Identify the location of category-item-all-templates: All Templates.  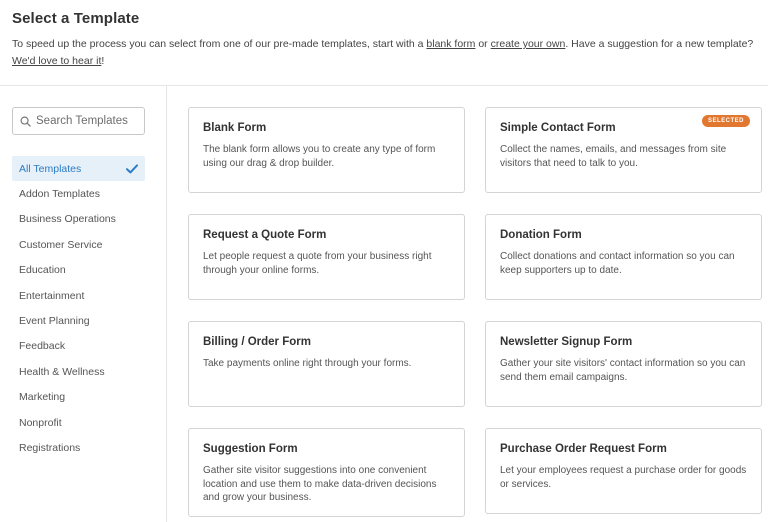
(78, 168).